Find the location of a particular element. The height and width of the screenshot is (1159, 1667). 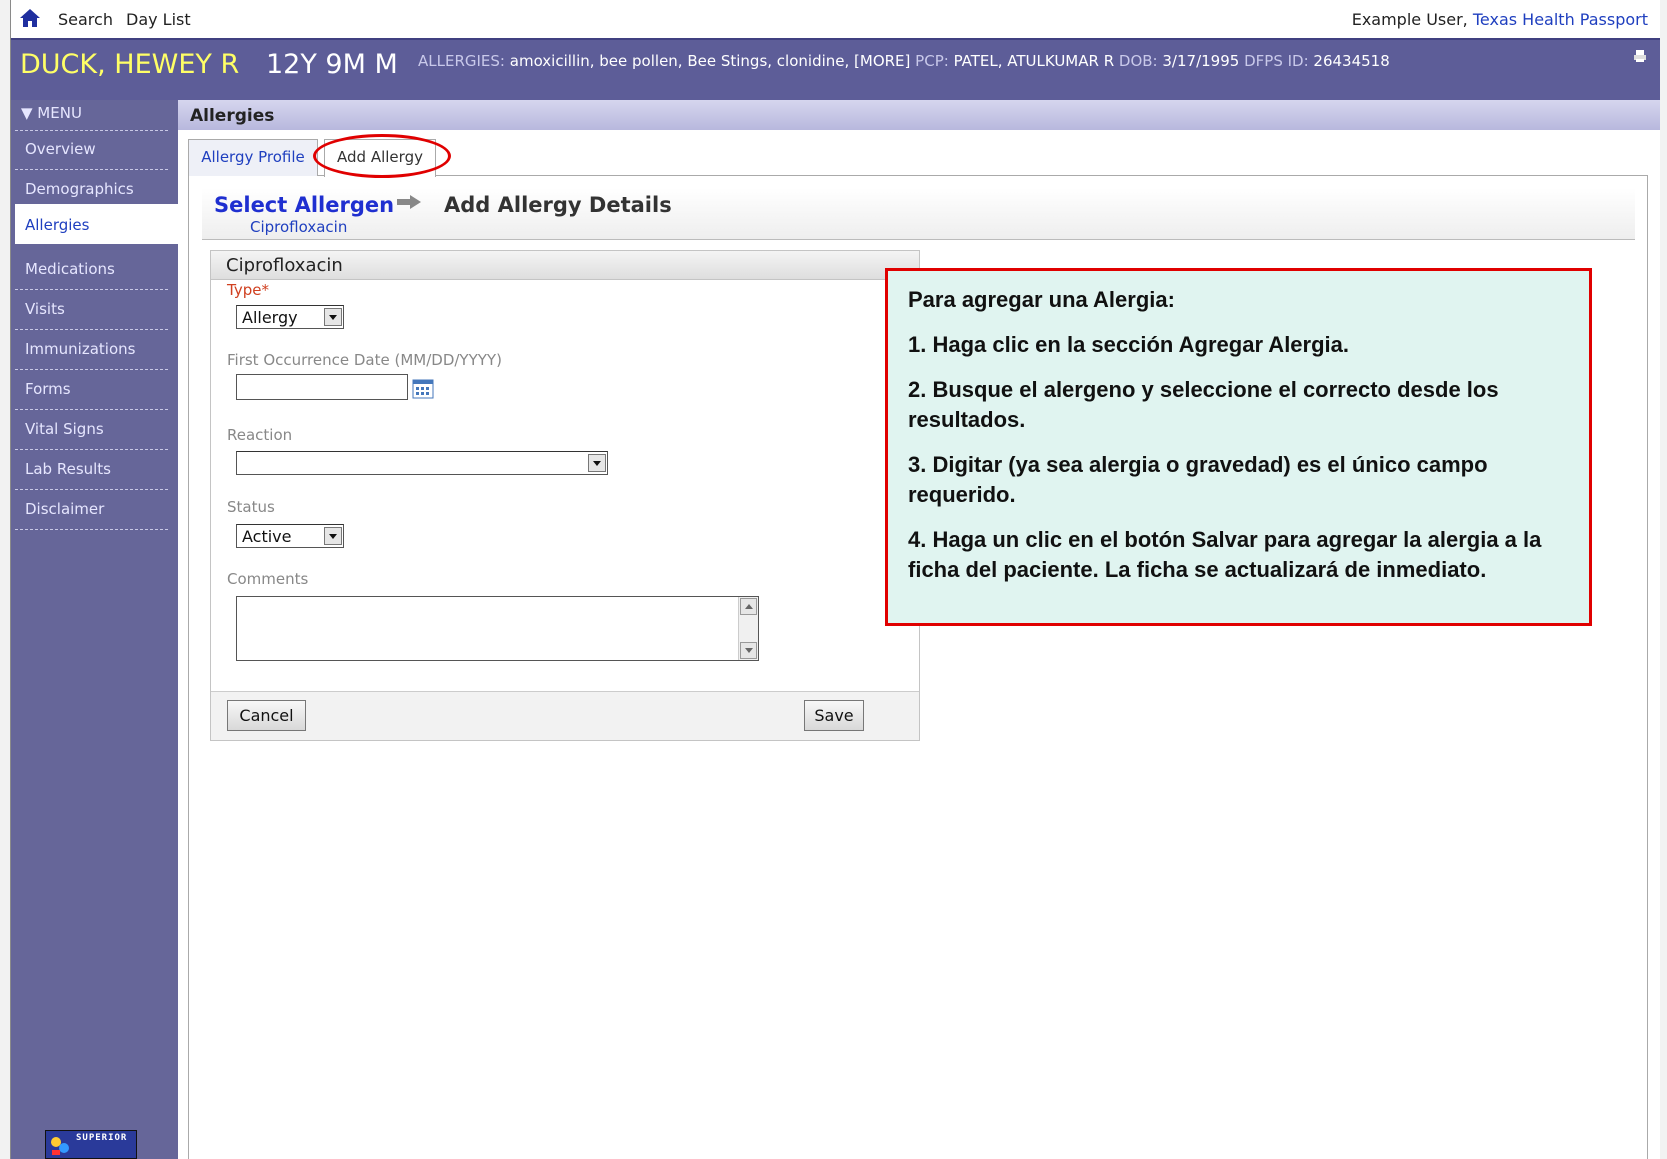

patient-name: DUCK, HEWEY R is located at coordinates (130, 64).